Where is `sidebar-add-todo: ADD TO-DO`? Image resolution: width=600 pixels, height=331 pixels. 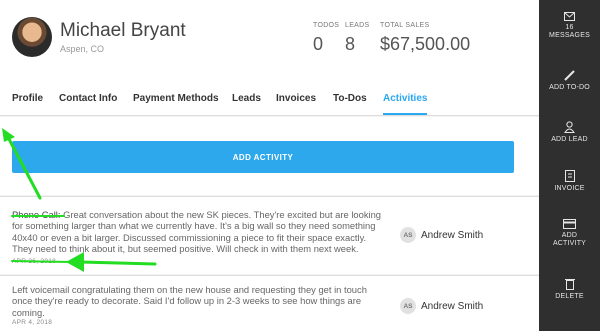
sidebar-add-todo: ADD TO-DO is located at coordinates (569, 81).